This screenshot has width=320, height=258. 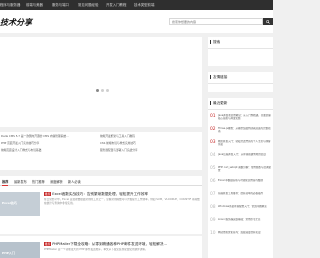 What do you see at coordinates (5, 181) in the screenshot?
I see `tab-recommend: 推荐` at bounding box center [5, 181].